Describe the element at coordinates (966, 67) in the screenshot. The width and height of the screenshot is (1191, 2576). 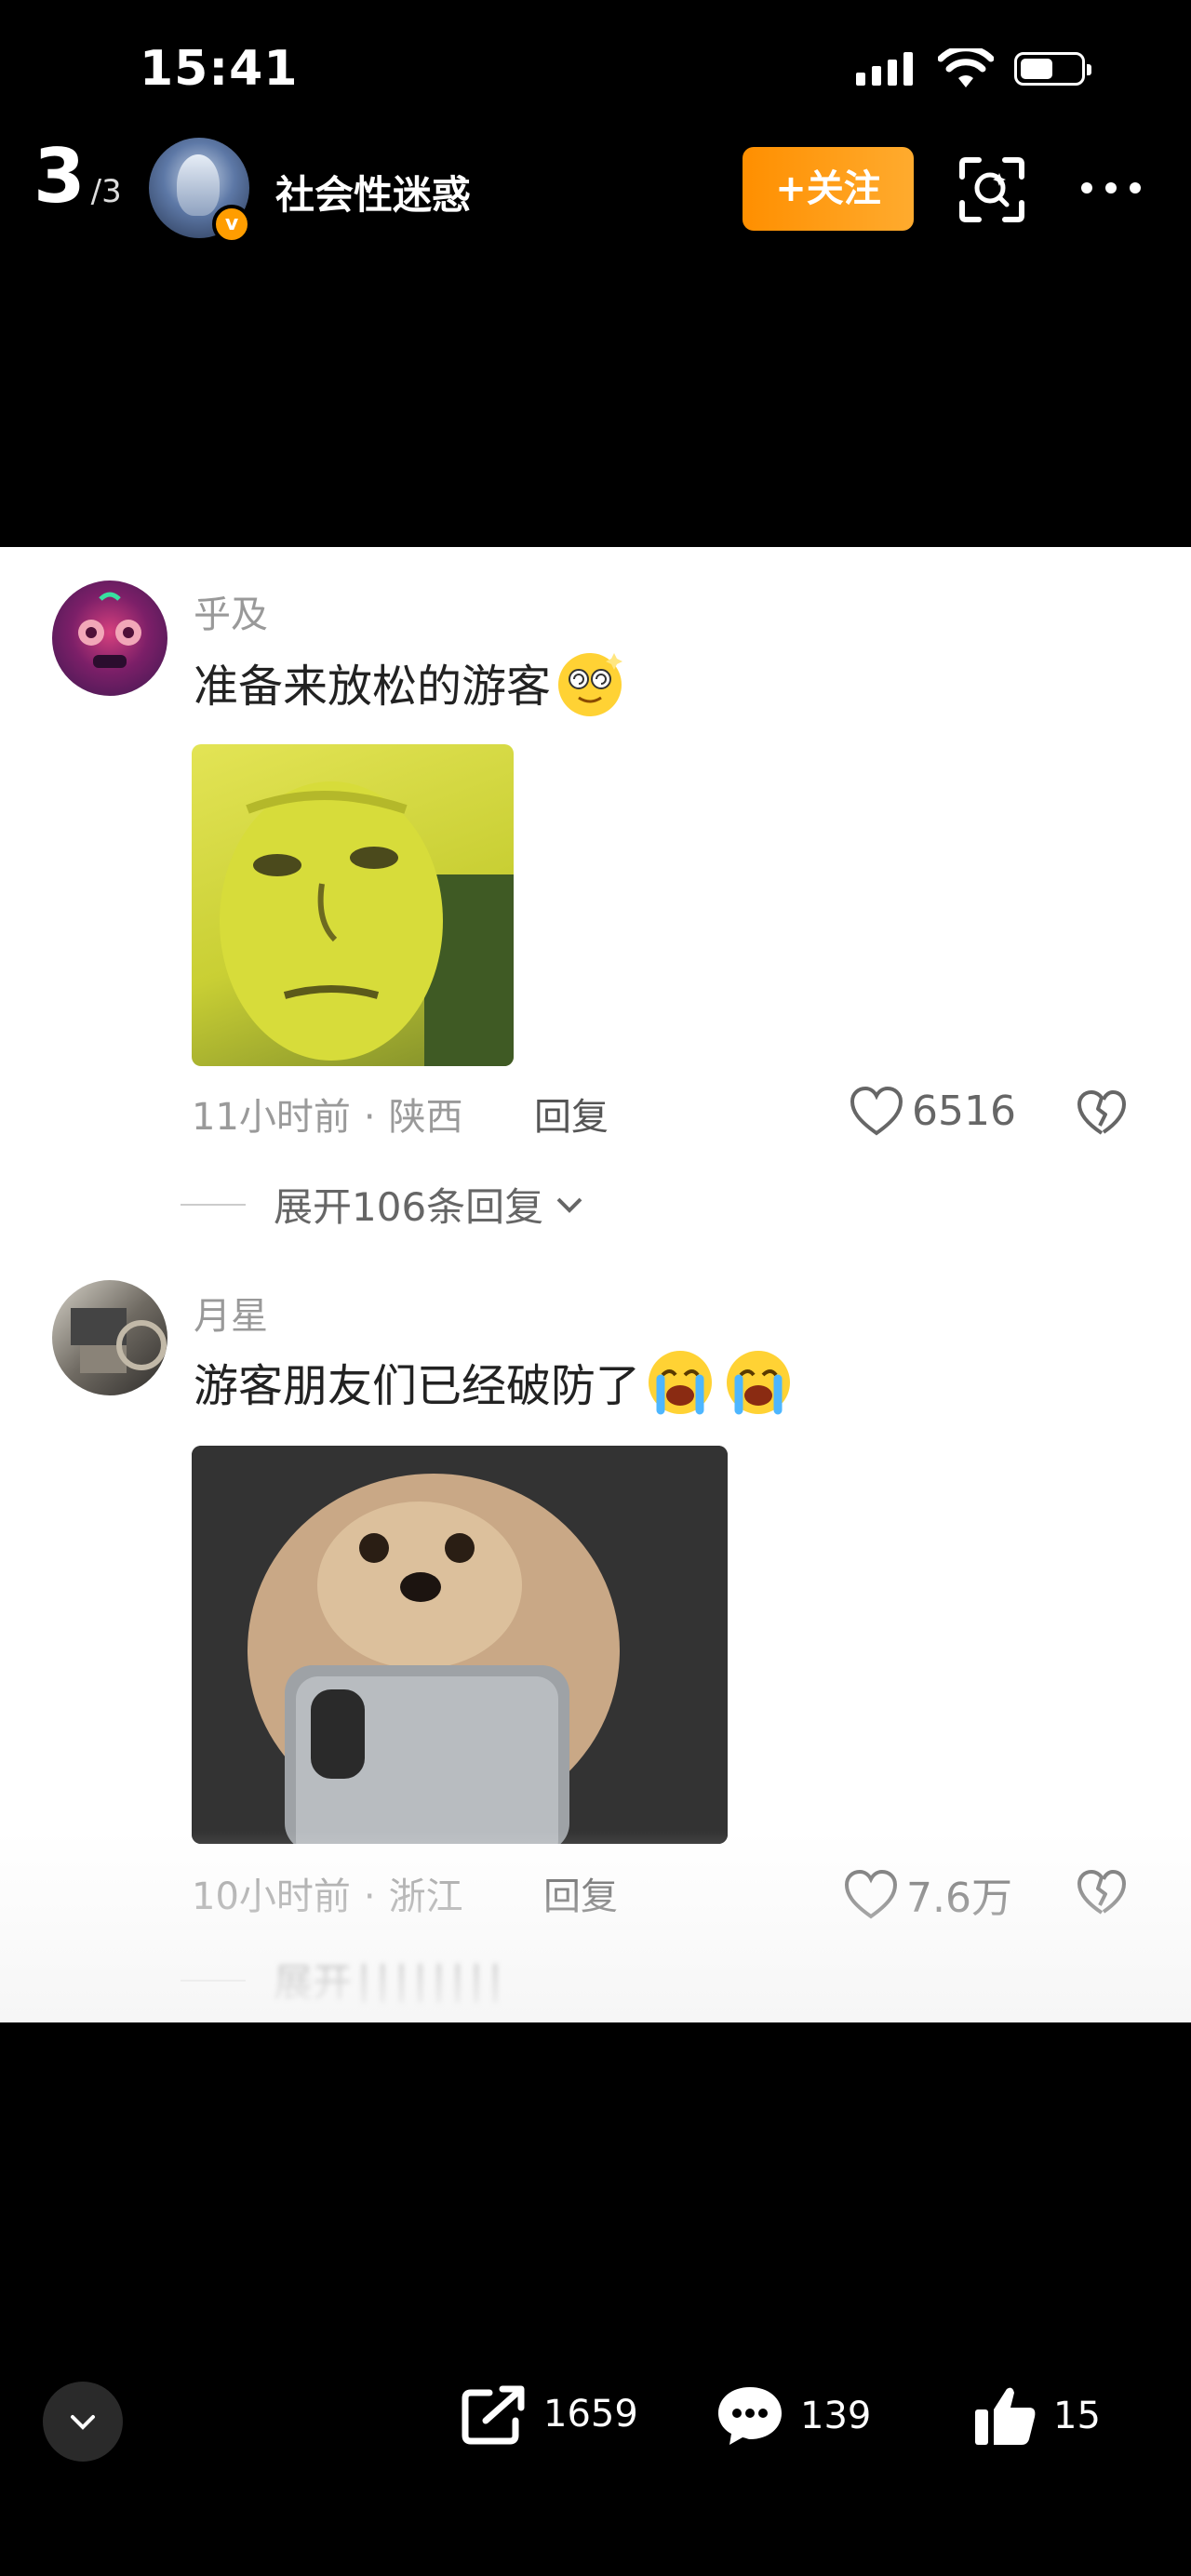
I see `wifi-icon` at that location.